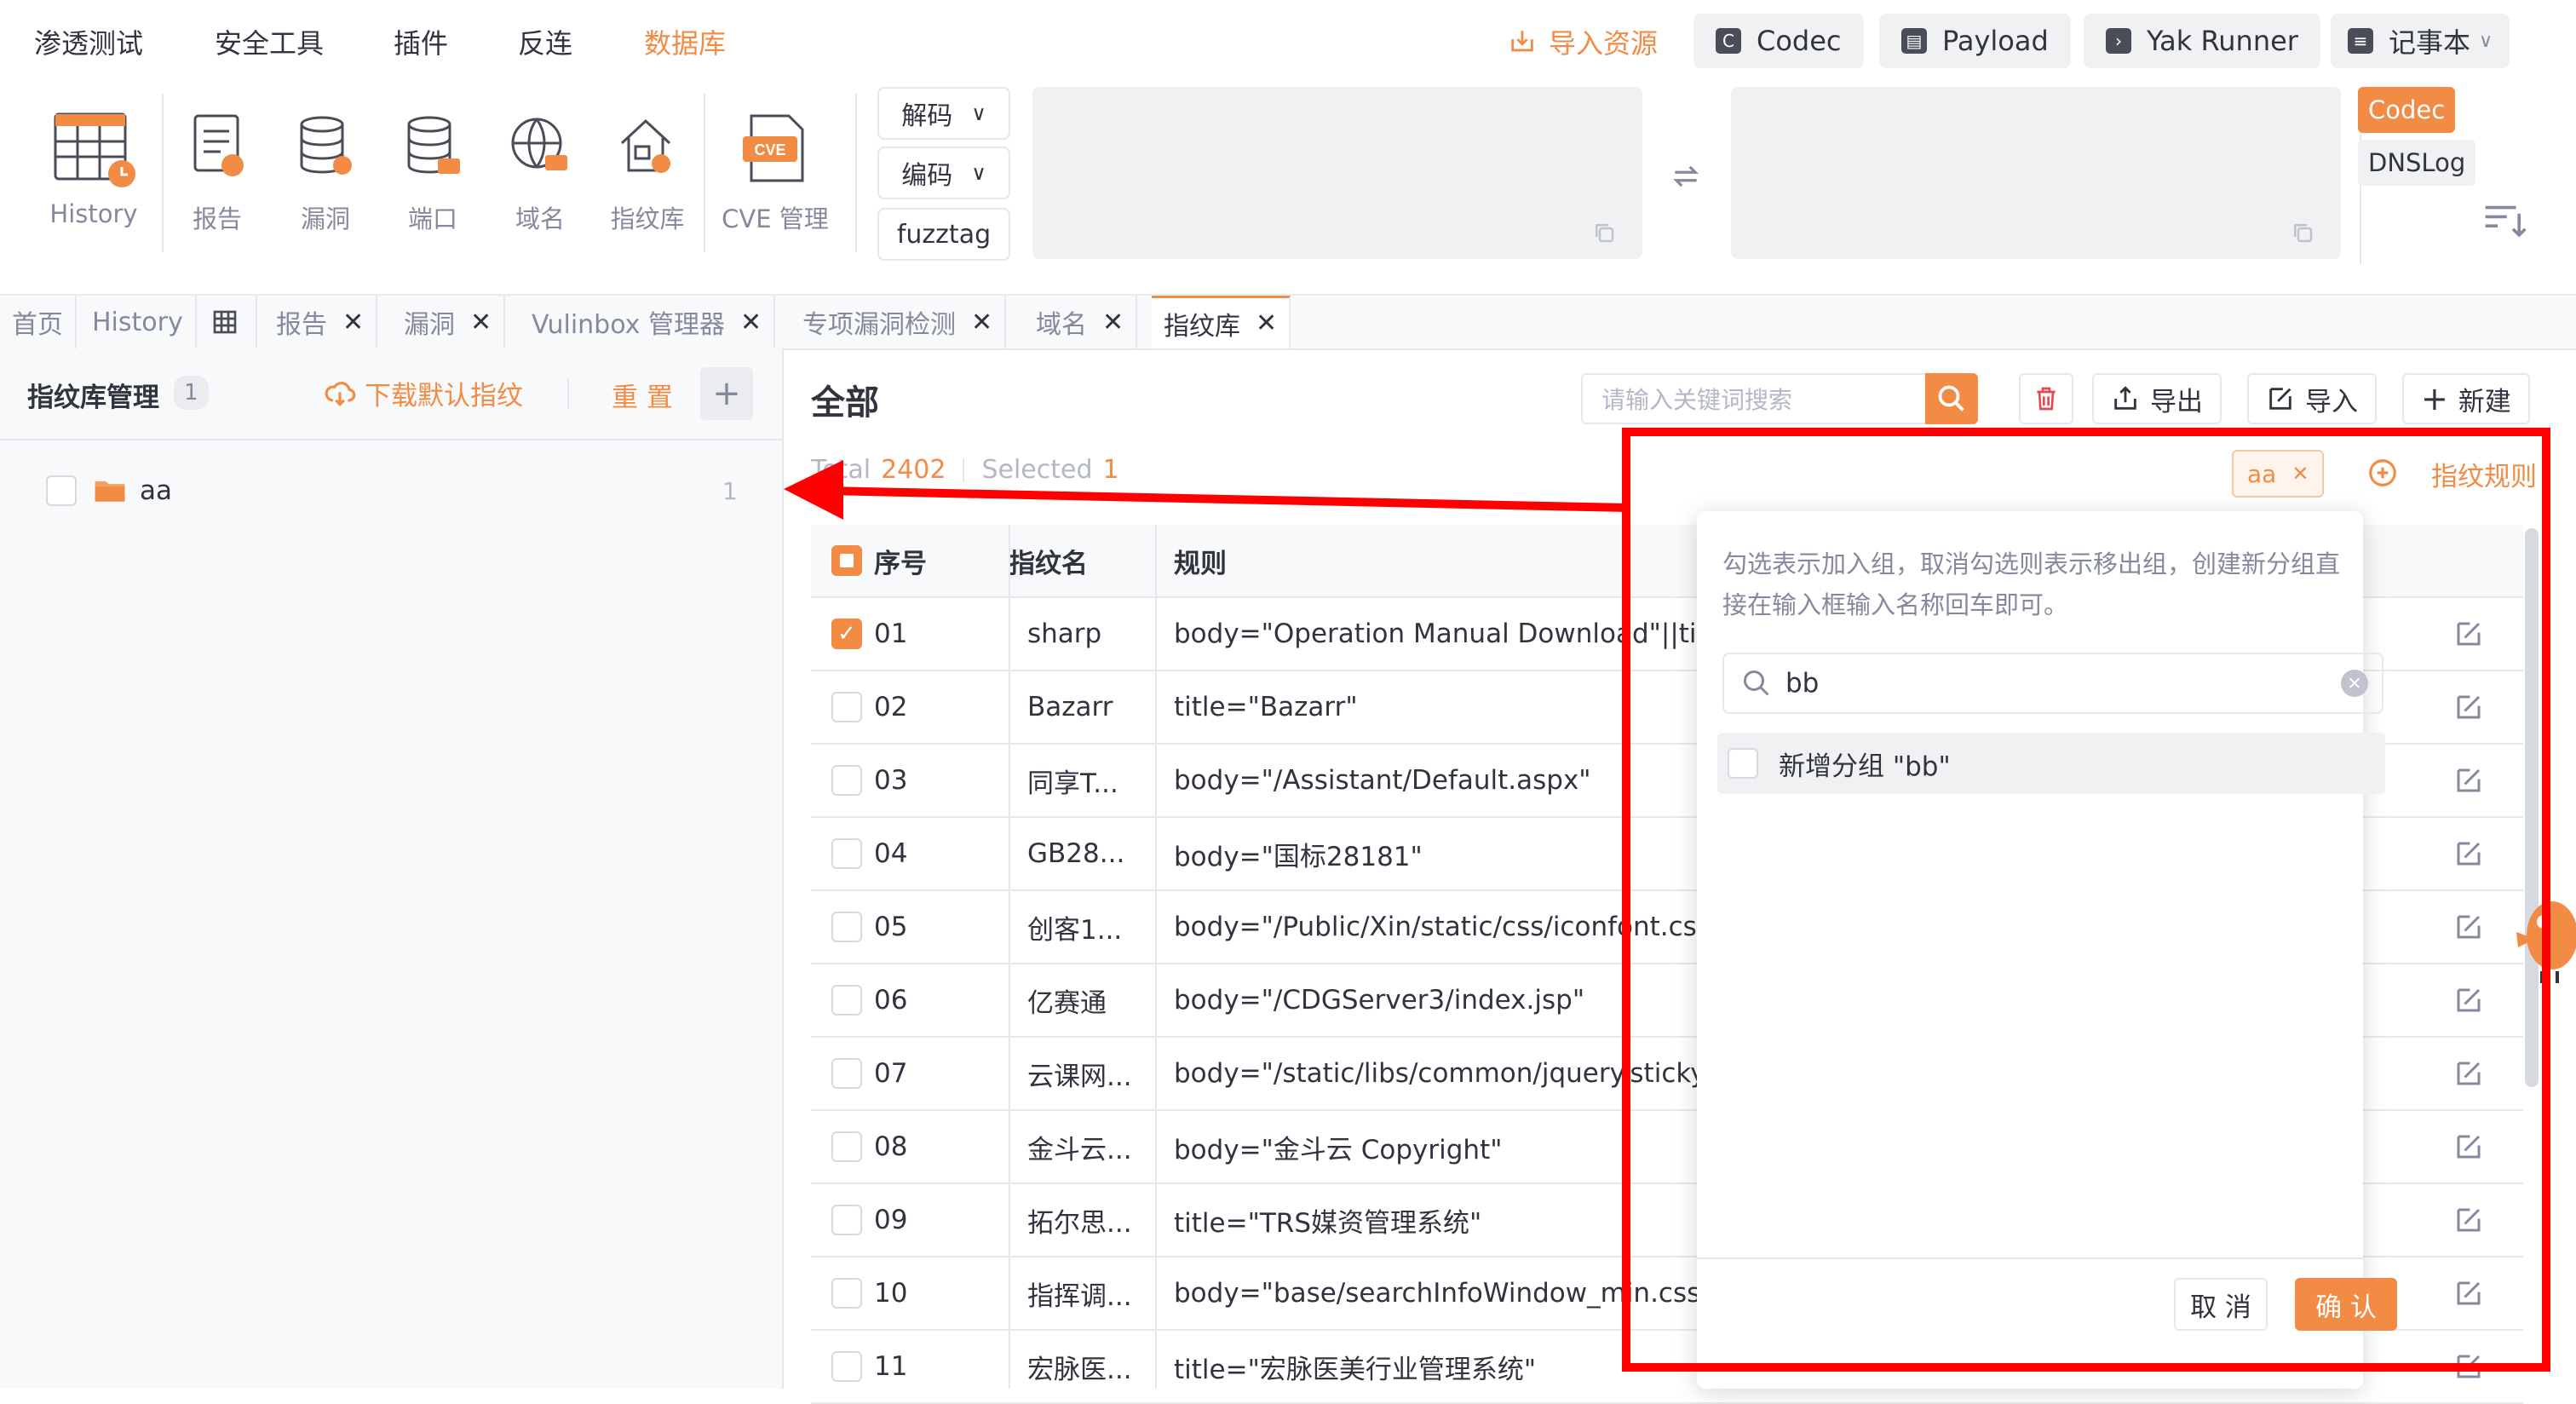 The width and height of the screenshot is (2576, 1404). Describe the element at coordinates (38, 325) in the screenshot. I see `tab-label: 首页` at that location.